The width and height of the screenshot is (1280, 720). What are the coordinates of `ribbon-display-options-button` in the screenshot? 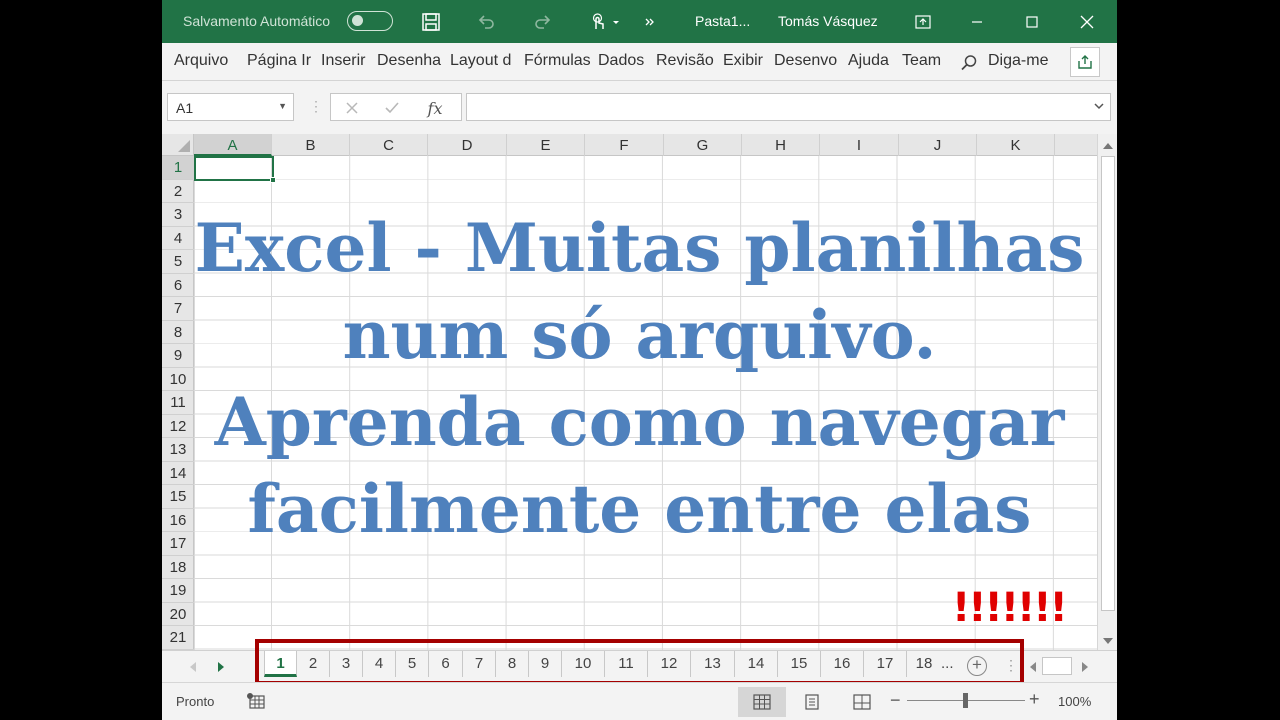 It's located at (923, 21).